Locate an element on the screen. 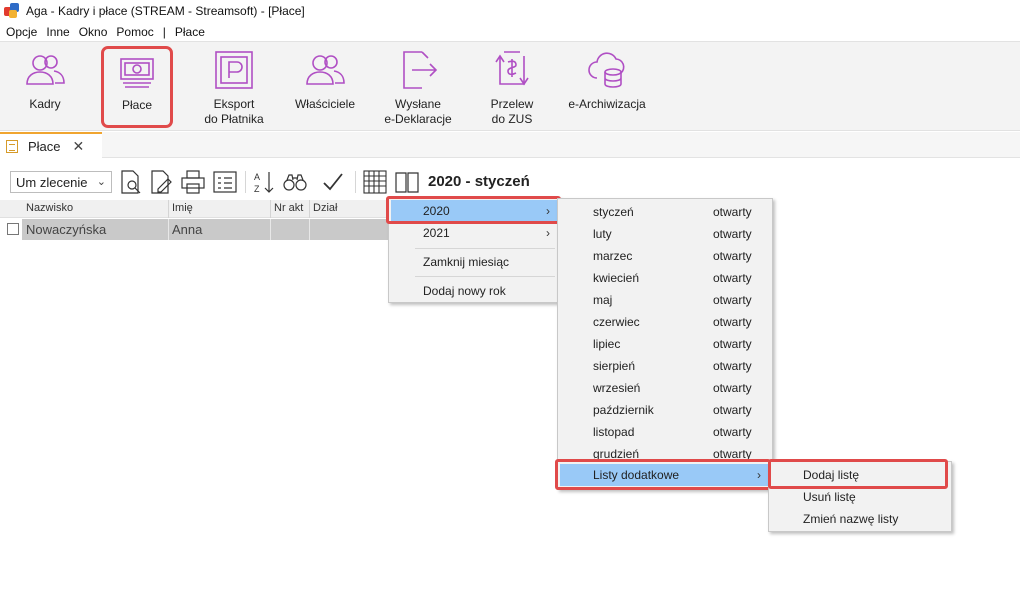 The width and height of the screenshot is (1020, 597). menu-item-month: maj otwarty is located at coordinates (665, 300).